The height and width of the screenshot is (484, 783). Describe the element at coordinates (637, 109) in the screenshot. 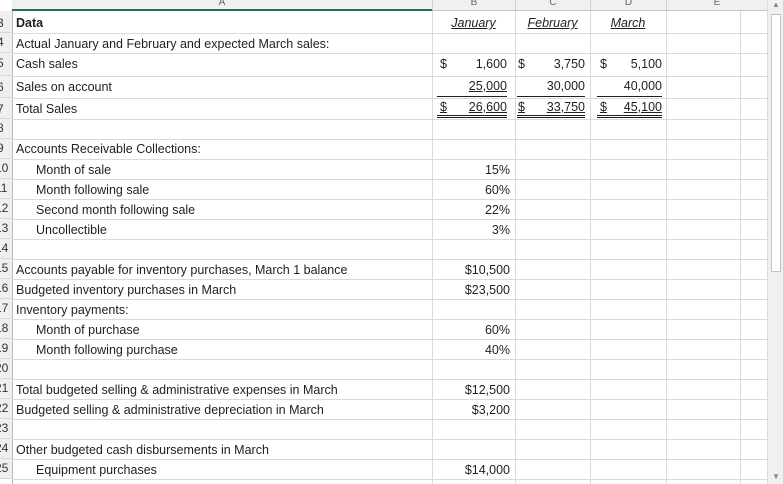

I see `total-sales-mar-cell: 45,100` at that location.